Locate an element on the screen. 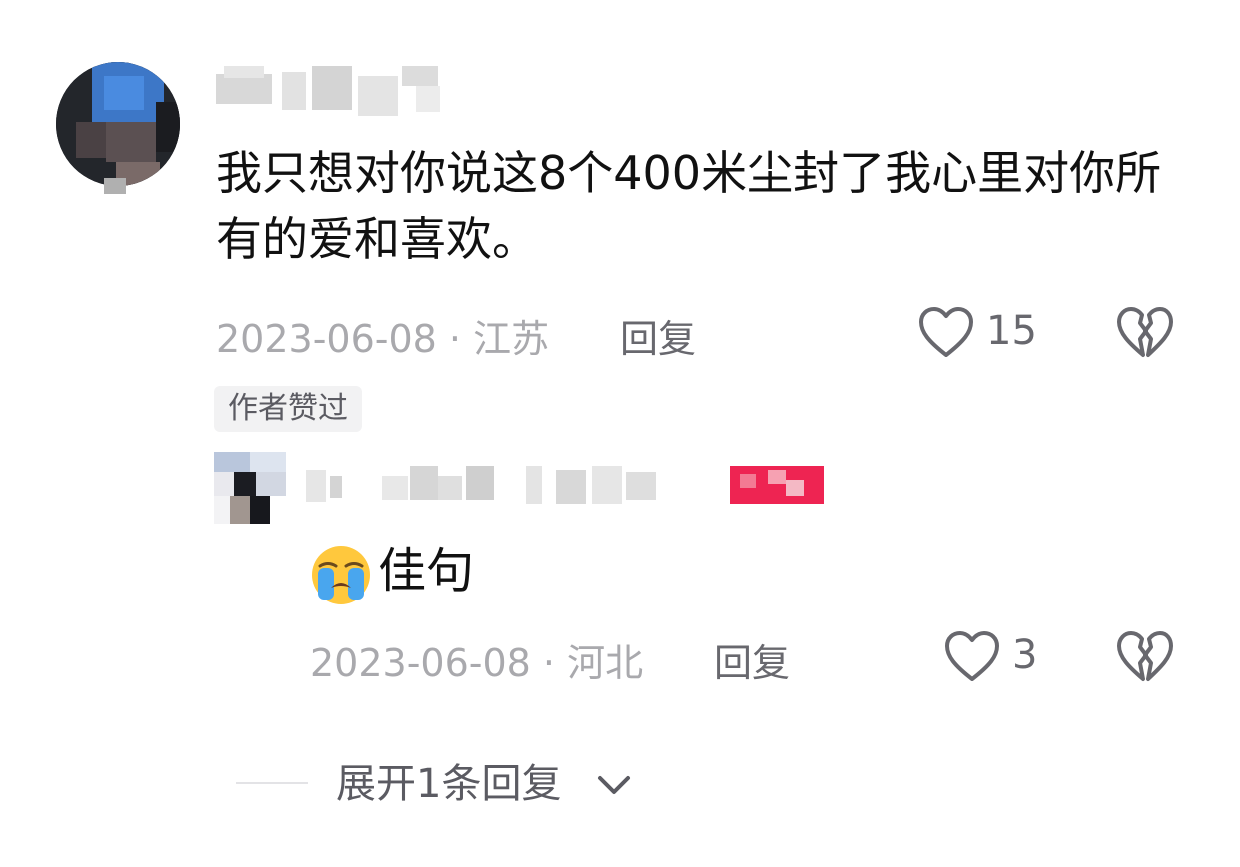 Image resolution: width=1240 pixels, height=867 pixels. expand-replies-button: 展开1条回复 is located at coordinates (448, 784).